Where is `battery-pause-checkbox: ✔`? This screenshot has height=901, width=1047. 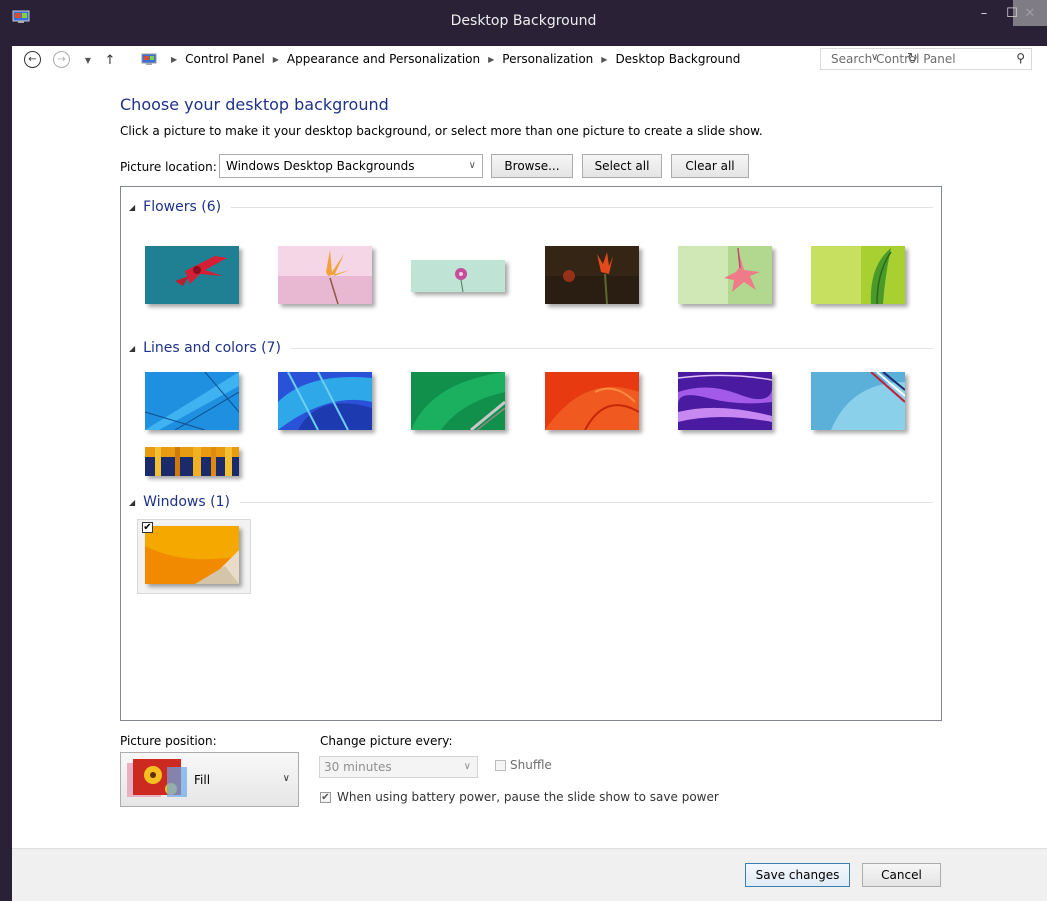
battery-pause-checkbox: ✔ is located at coordinates (325, 797).